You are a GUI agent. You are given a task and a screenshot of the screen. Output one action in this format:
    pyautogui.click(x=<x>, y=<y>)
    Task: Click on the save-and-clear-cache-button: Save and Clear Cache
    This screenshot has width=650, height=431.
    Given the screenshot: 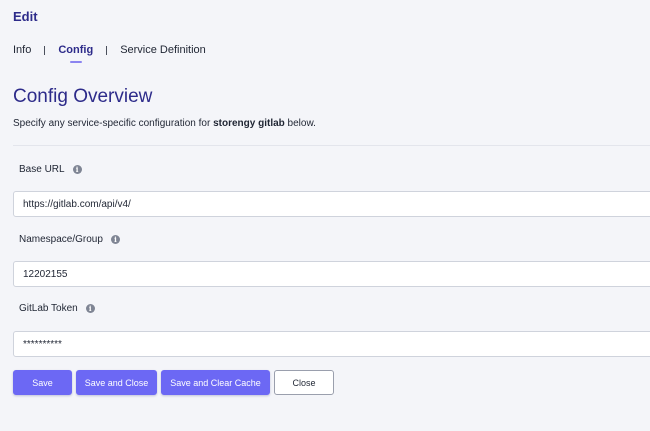 What is the action you would take?
    pyautogui.click(x=215, y=382)
    